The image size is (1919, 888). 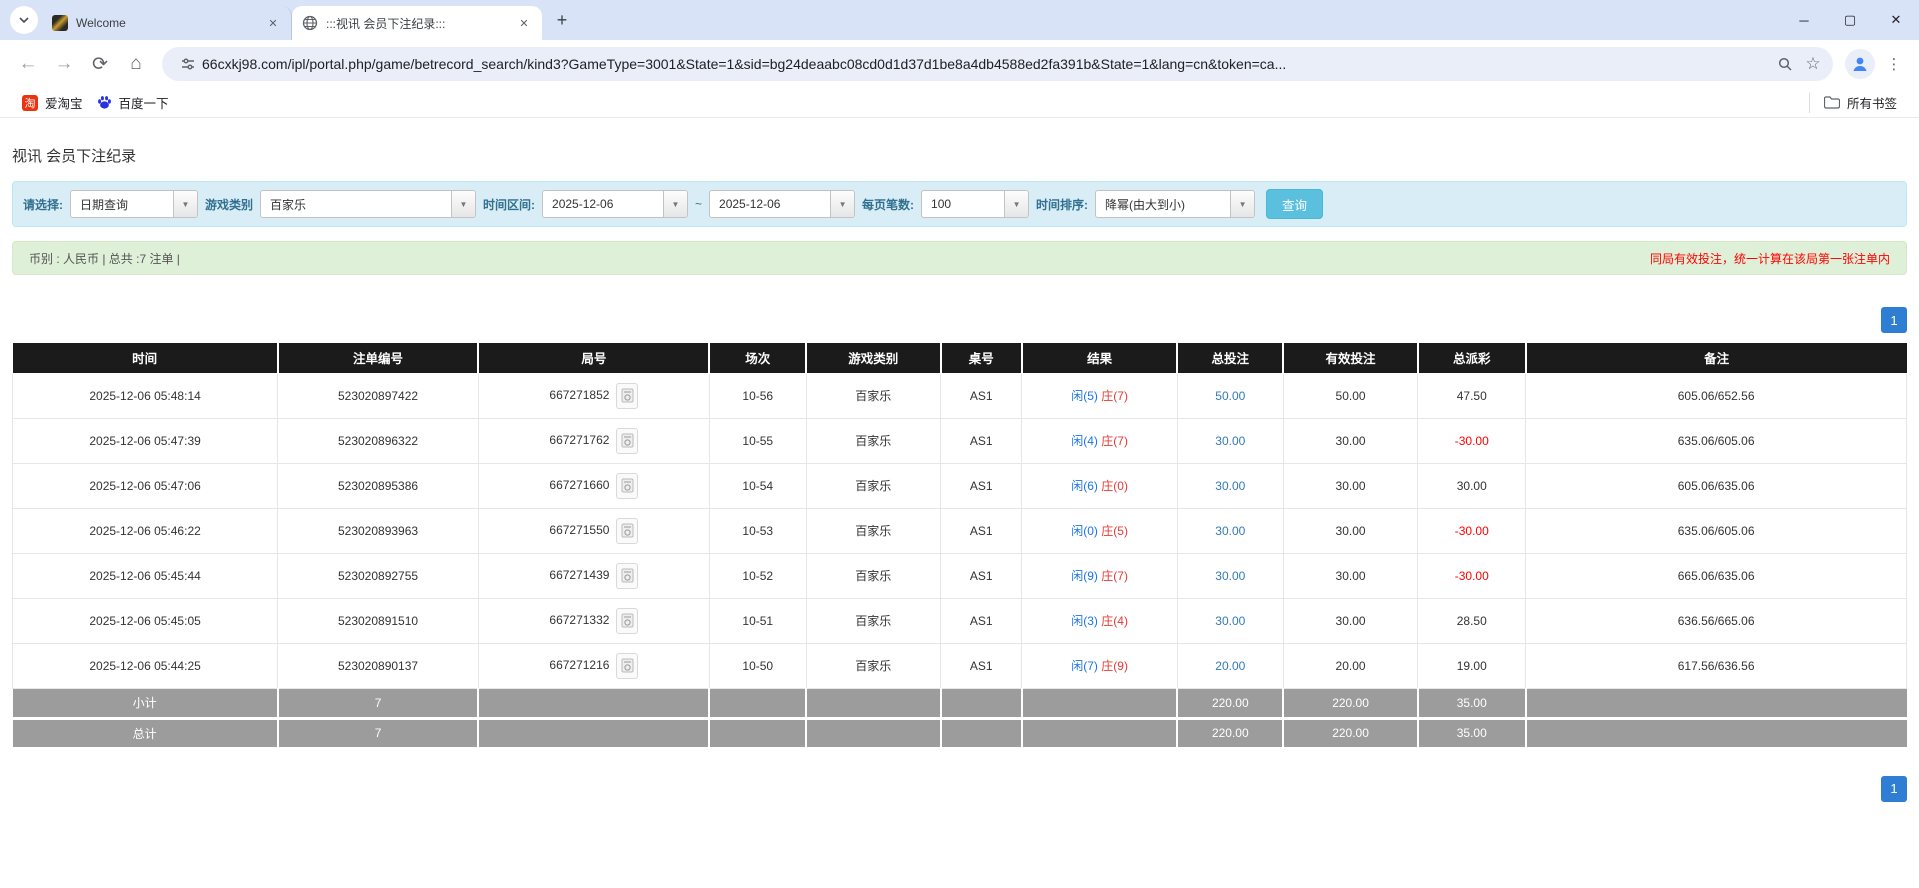 I want to click on summary-label-cell: 小计, so click(x=145, y=704).